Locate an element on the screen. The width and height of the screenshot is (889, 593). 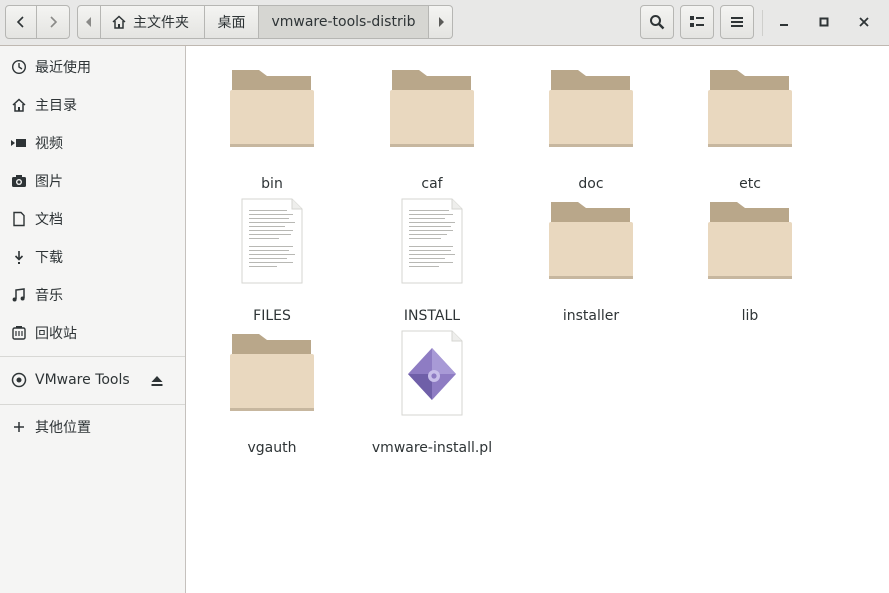
triangle-left-icon is located at coordinates (88, 22).